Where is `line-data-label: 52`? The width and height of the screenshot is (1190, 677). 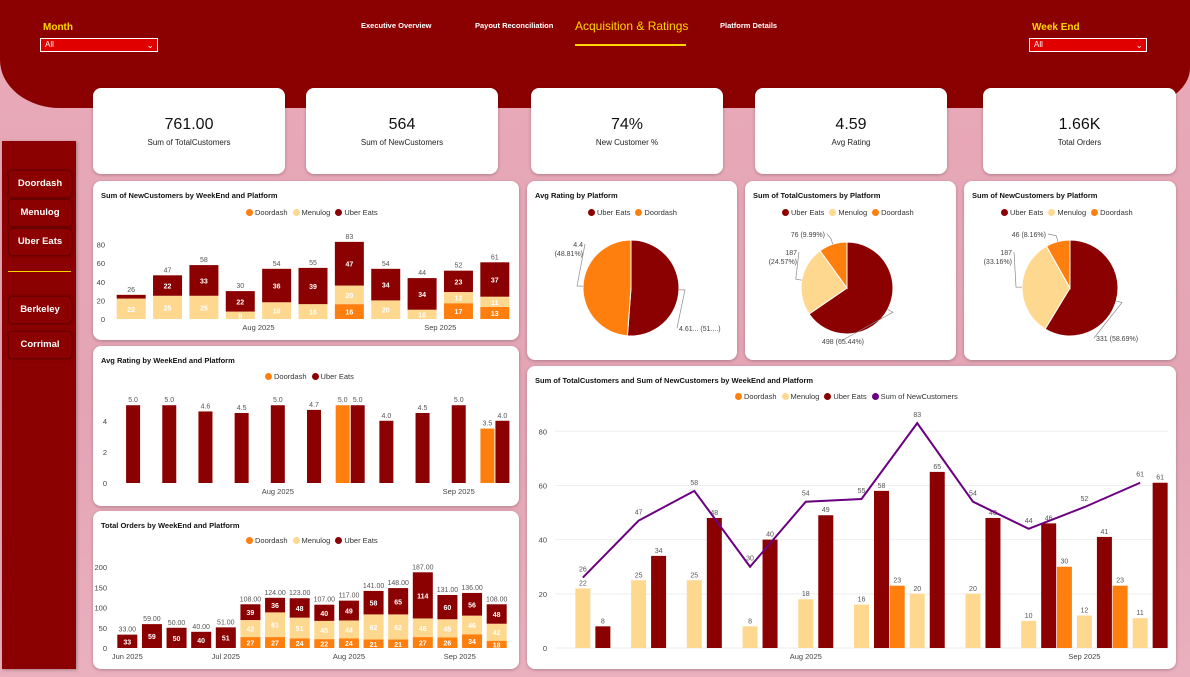
line-data-label: 52 is located at coordinates (1085, 499).